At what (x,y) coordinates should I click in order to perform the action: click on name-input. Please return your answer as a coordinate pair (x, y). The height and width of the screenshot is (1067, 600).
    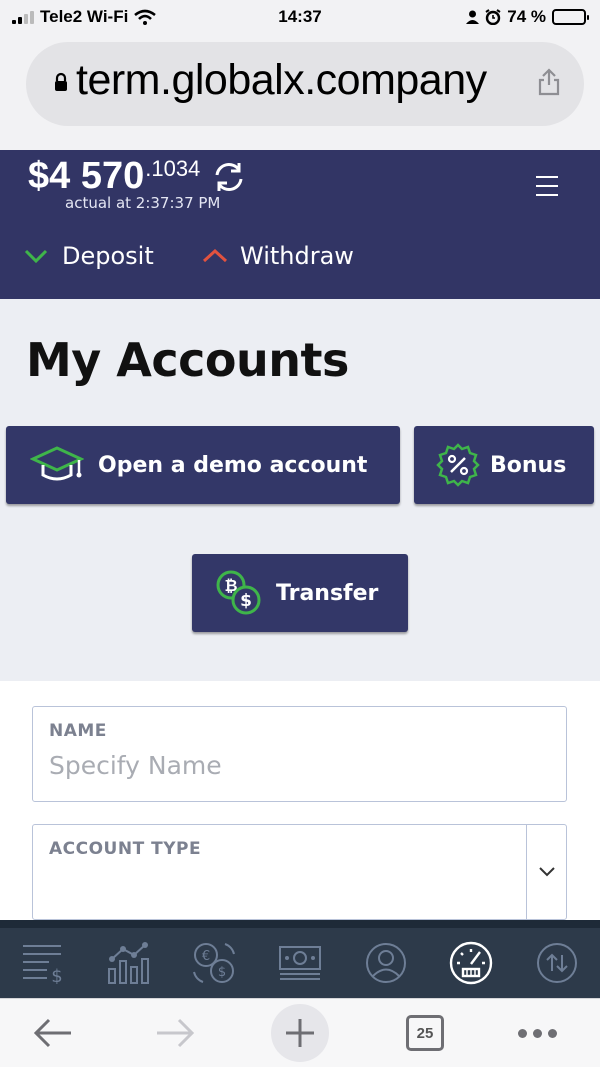
    Looking at the image, I should click on (299, 765).